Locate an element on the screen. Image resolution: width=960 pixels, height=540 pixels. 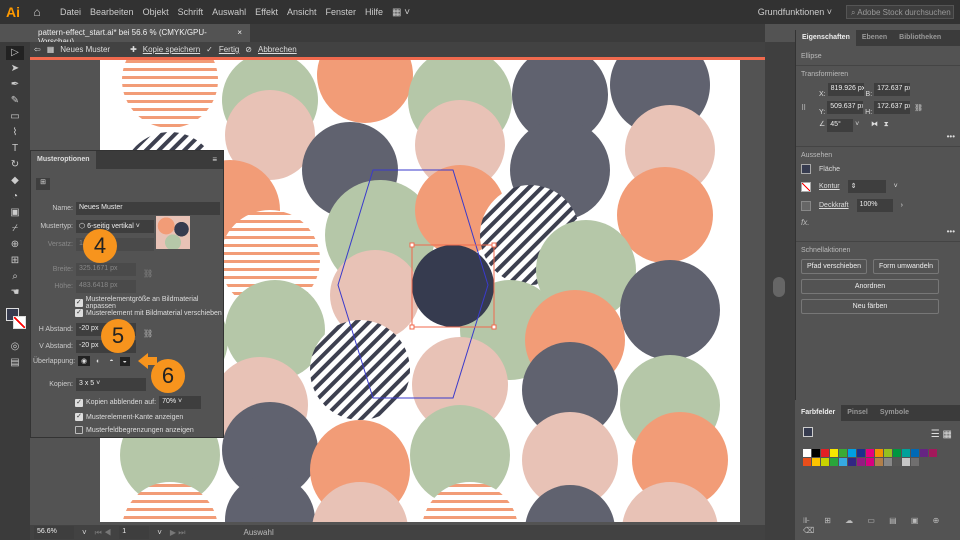
show-tile-edge-checkbox: ✓ is located at coordinates (79, 417).